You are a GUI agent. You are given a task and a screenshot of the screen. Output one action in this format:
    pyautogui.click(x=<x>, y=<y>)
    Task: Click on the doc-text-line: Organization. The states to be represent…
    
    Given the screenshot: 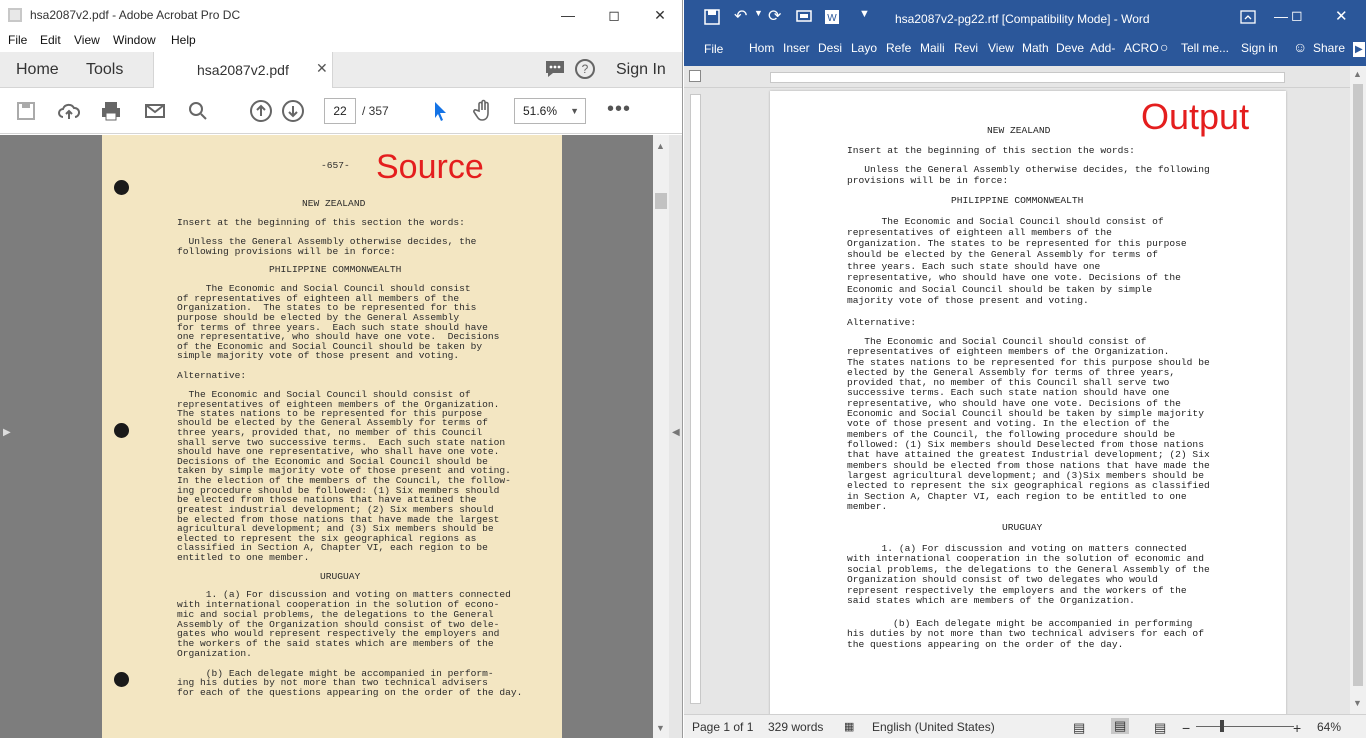 What is the action you would take?
    pyautogui.click(x=1017, y=243)
    